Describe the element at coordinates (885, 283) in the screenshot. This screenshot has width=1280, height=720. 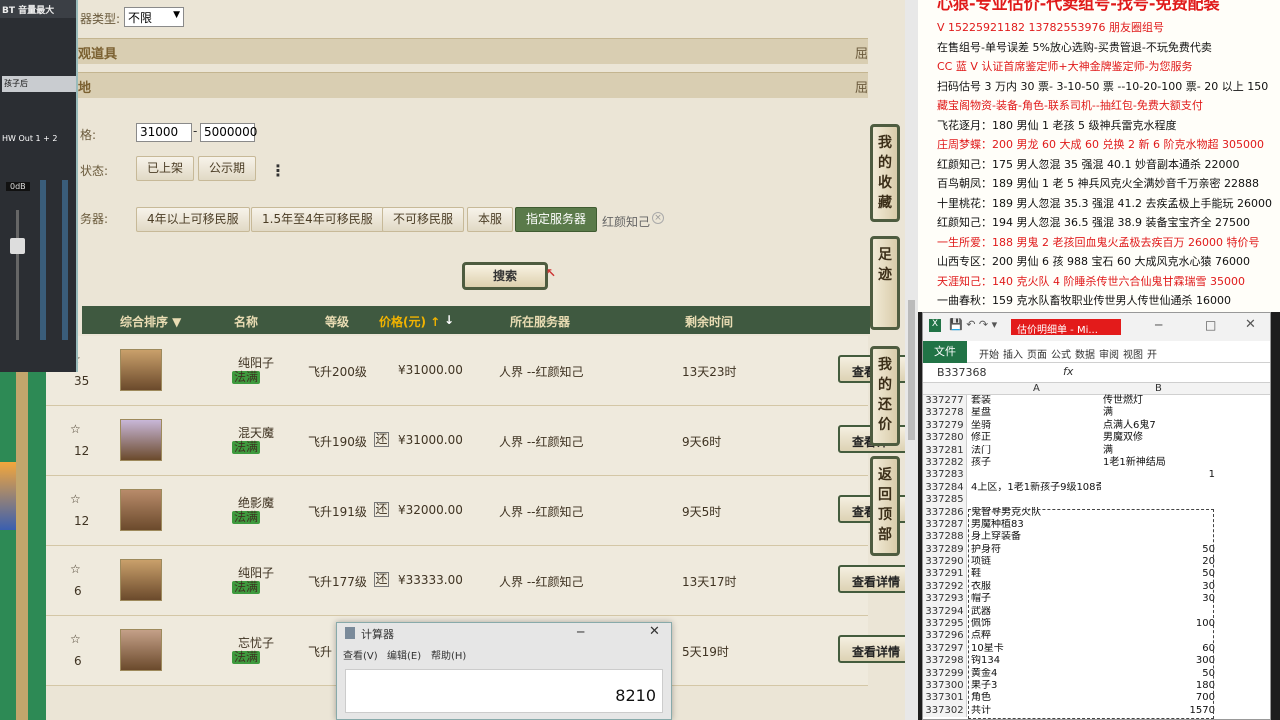
I see `history-button: 足迹` at that location.